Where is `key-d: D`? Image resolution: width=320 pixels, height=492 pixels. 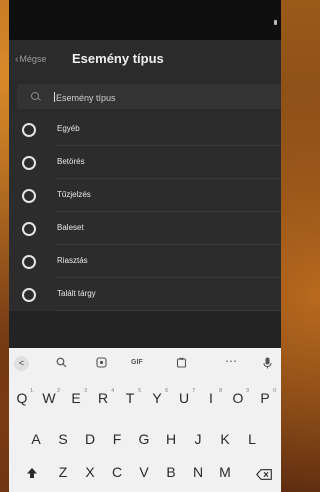
key-d: D is located at coordinates (90, 439).